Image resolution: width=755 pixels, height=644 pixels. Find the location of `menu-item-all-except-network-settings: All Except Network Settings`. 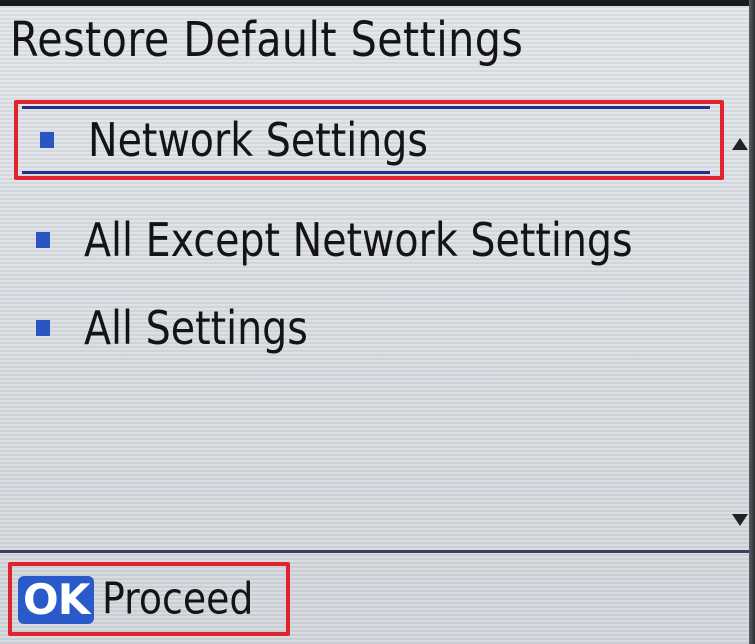

menu-item-all-except-network-settings: All Except Network Settings is located at coordinates (369, 240).